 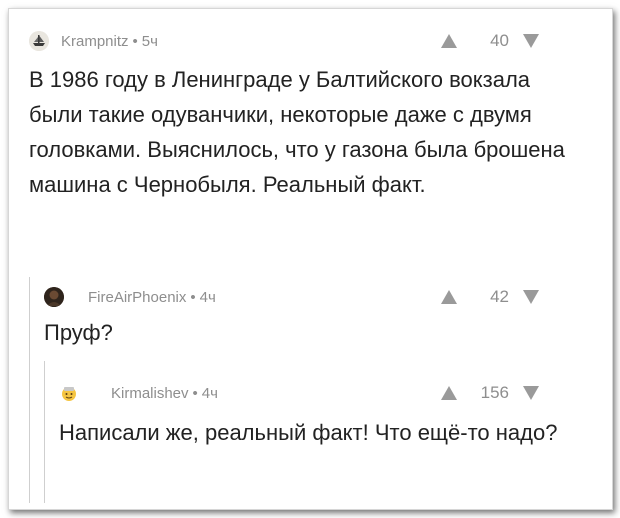 What do you see at coordinates (39, 41) in the screenshot?
I see `ship-avatar-icon` at bounding box center [39, 41].